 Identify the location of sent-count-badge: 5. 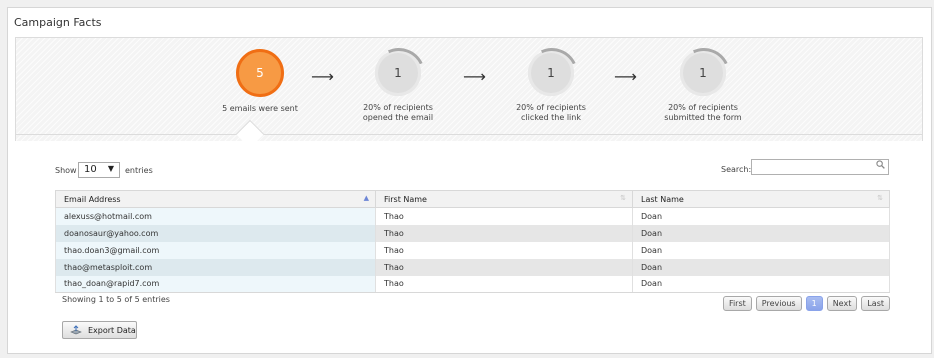
(260, 73).